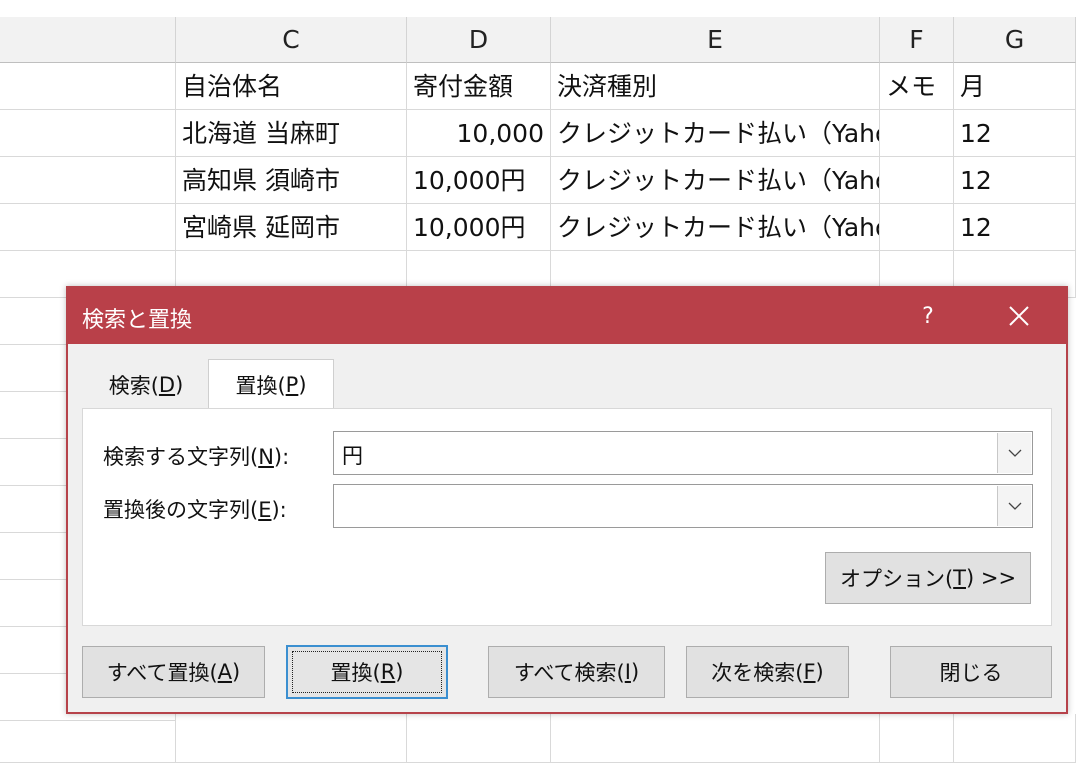  Describe the element at coordinates (917, 86) in the screenshot. I see `cell-f1: メモ` at that location.